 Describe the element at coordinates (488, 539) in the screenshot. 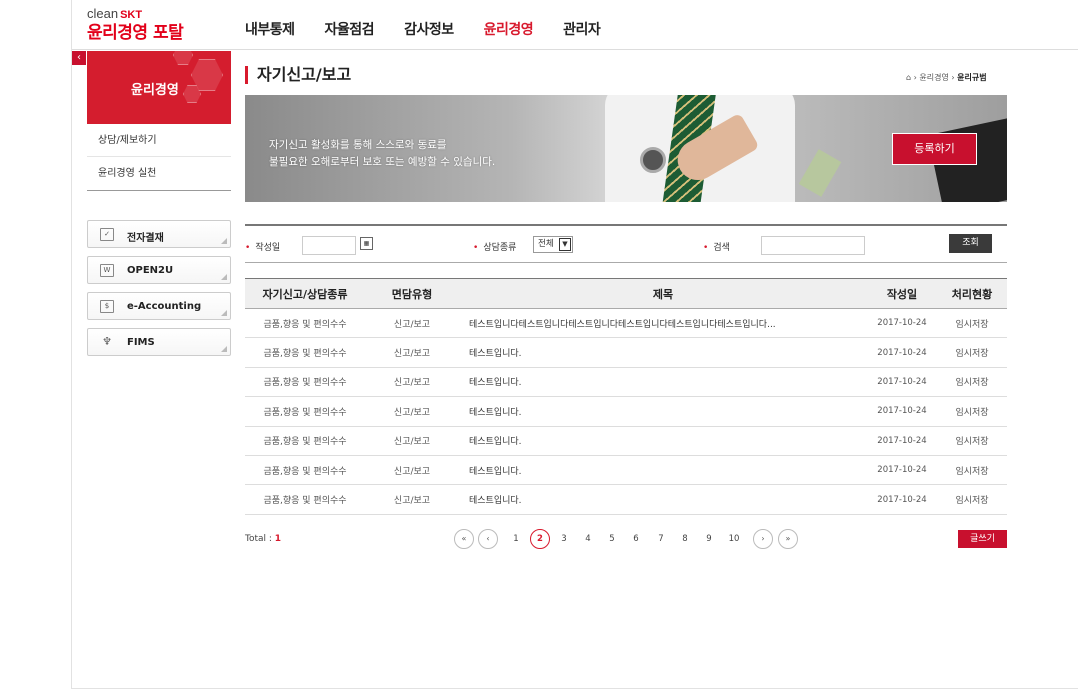

I see `prev-page-icon: ‹` at that location.